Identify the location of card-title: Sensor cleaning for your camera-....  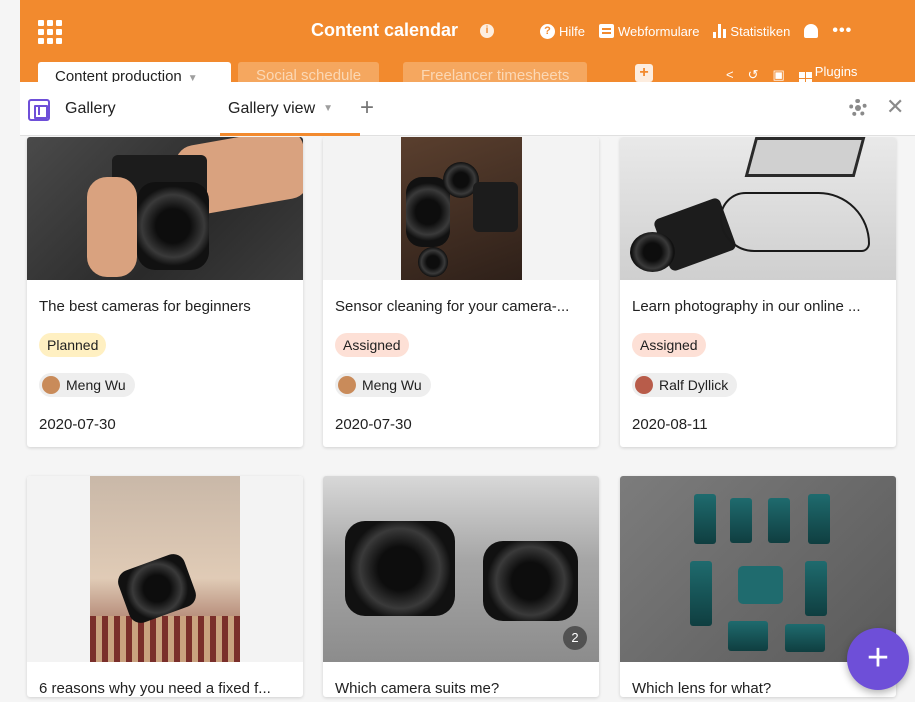
(452, 306).